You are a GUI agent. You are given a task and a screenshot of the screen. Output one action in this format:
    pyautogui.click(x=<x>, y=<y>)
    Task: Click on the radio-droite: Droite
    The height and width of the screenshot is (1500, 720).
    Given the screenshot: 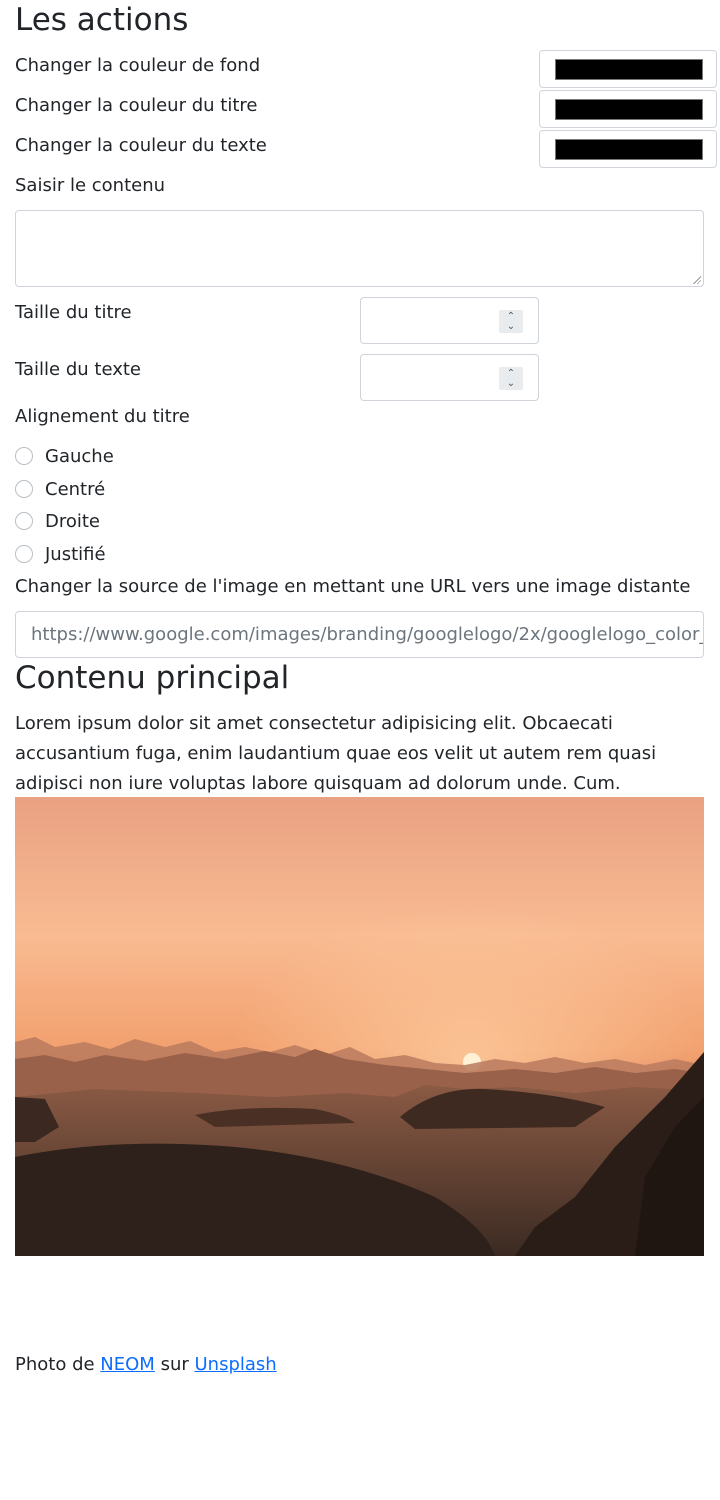 What is the action you would take?
    pyautogui.click(x=57, y=521)
    